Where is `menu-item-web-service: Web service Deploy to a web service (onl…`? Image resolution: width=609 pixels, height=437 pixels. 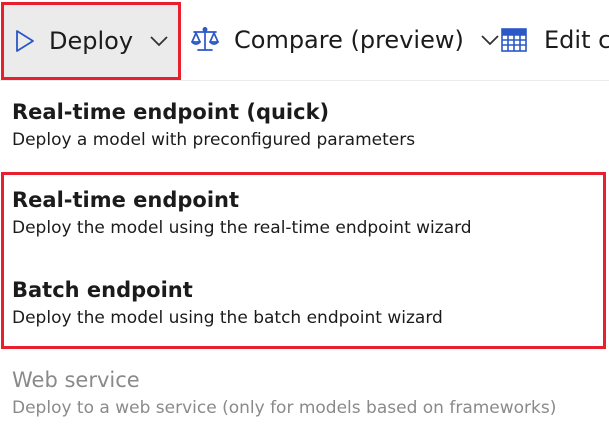
menu-item-web-service: Web service Deploy to a web service (onl… is located at coordinates (284, 393).